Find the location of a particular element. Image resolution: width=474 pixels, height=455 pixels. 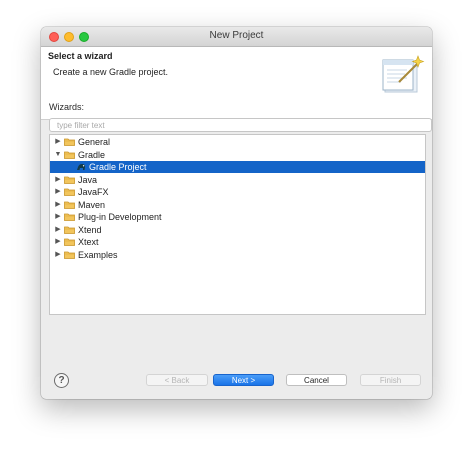

tree-item: ▶ Xtend is located at coordinates (237, 230).